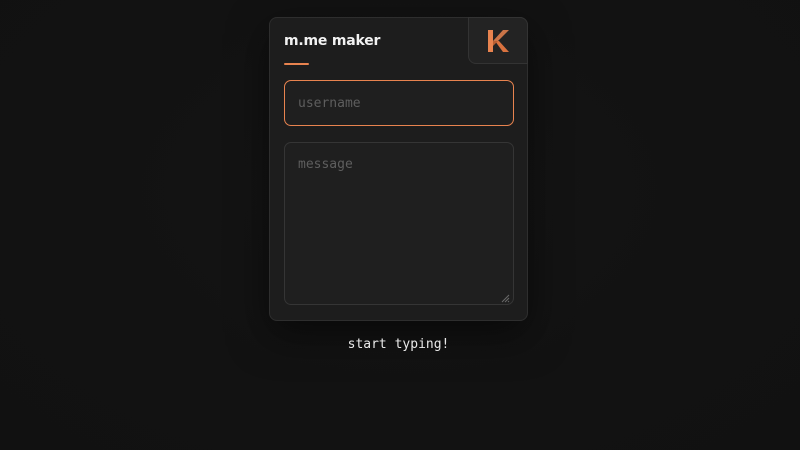 The image size is (800, 450). I want to click on message-textarea, so click(399, 223).